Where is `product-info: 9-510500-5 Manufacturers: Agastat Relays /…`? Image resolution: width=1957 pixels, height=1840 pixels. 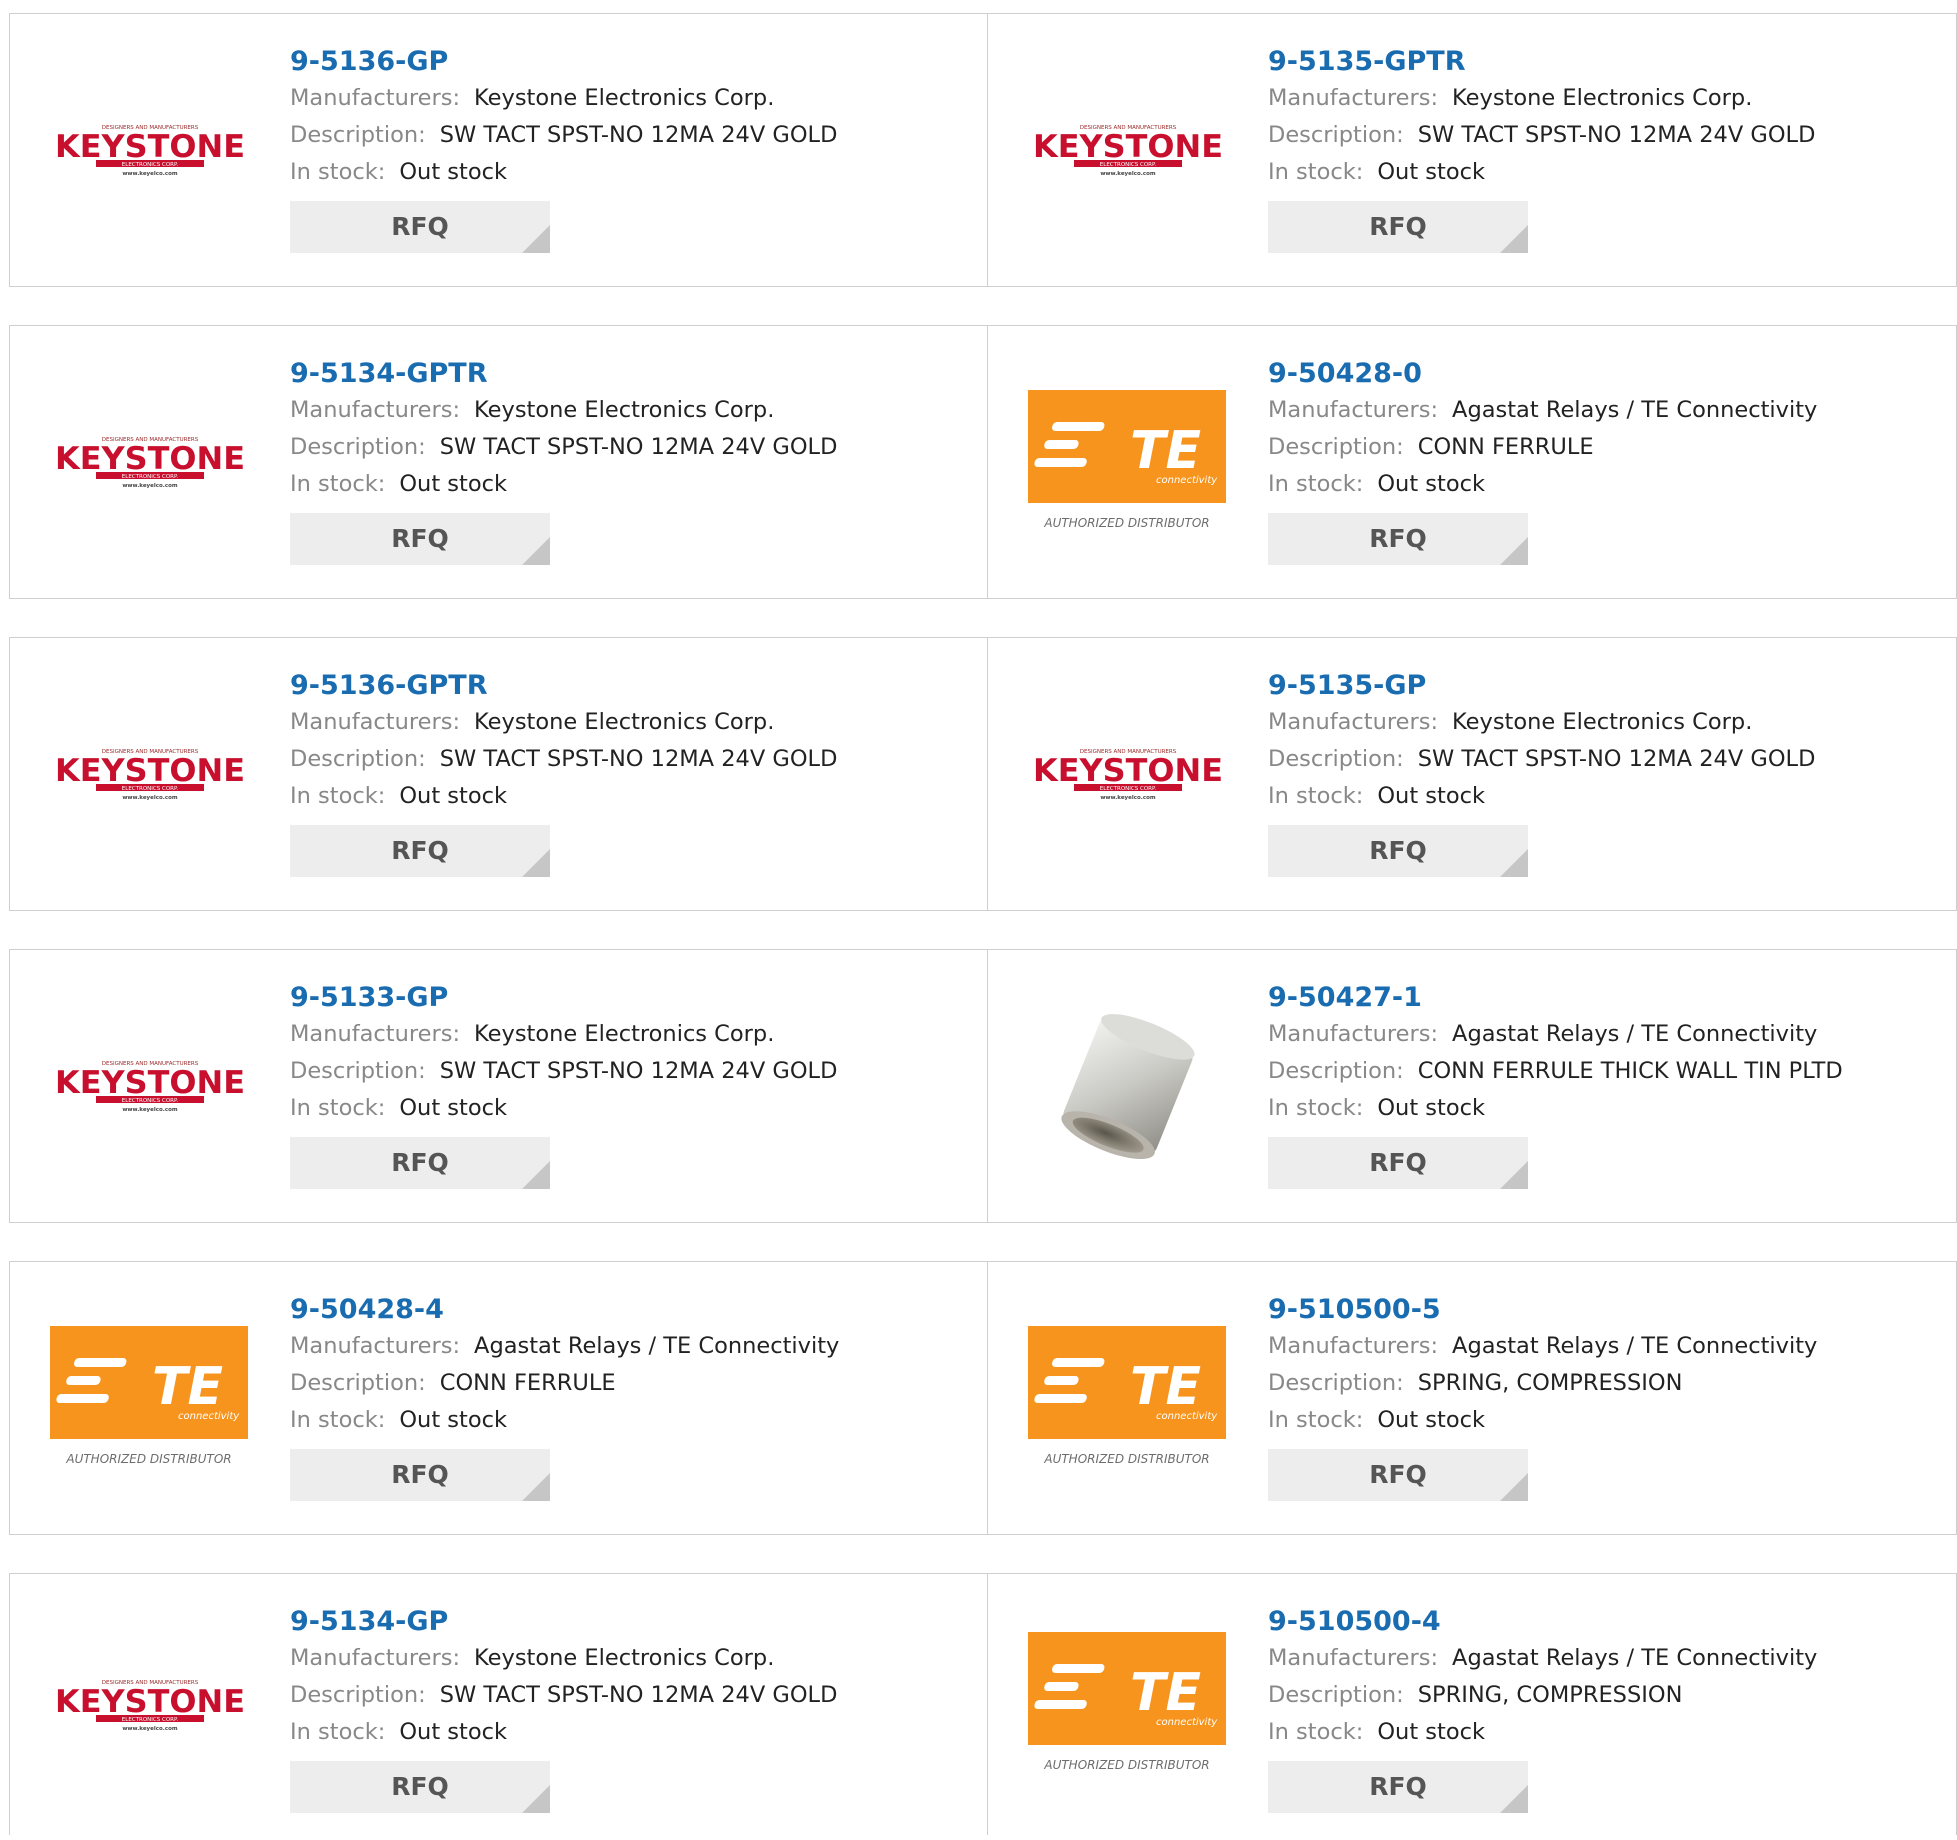 product-info: 9-510500-5 Manufacturers: Agastat Relays /… is located at coordinates (1542, 1396).